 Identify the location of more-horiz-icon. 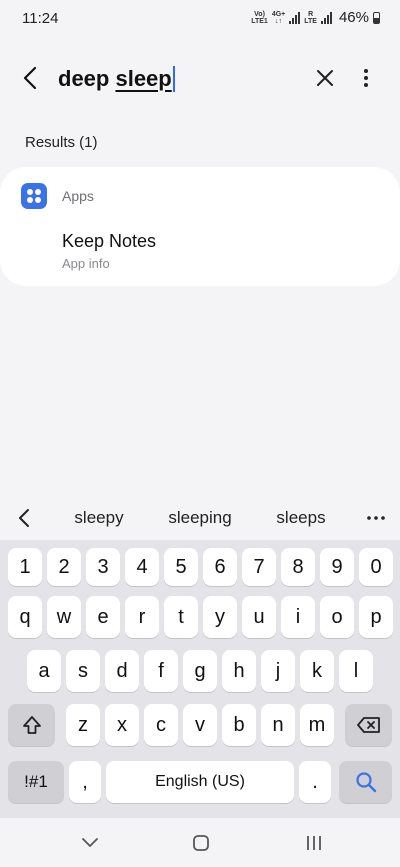
(376, 518).